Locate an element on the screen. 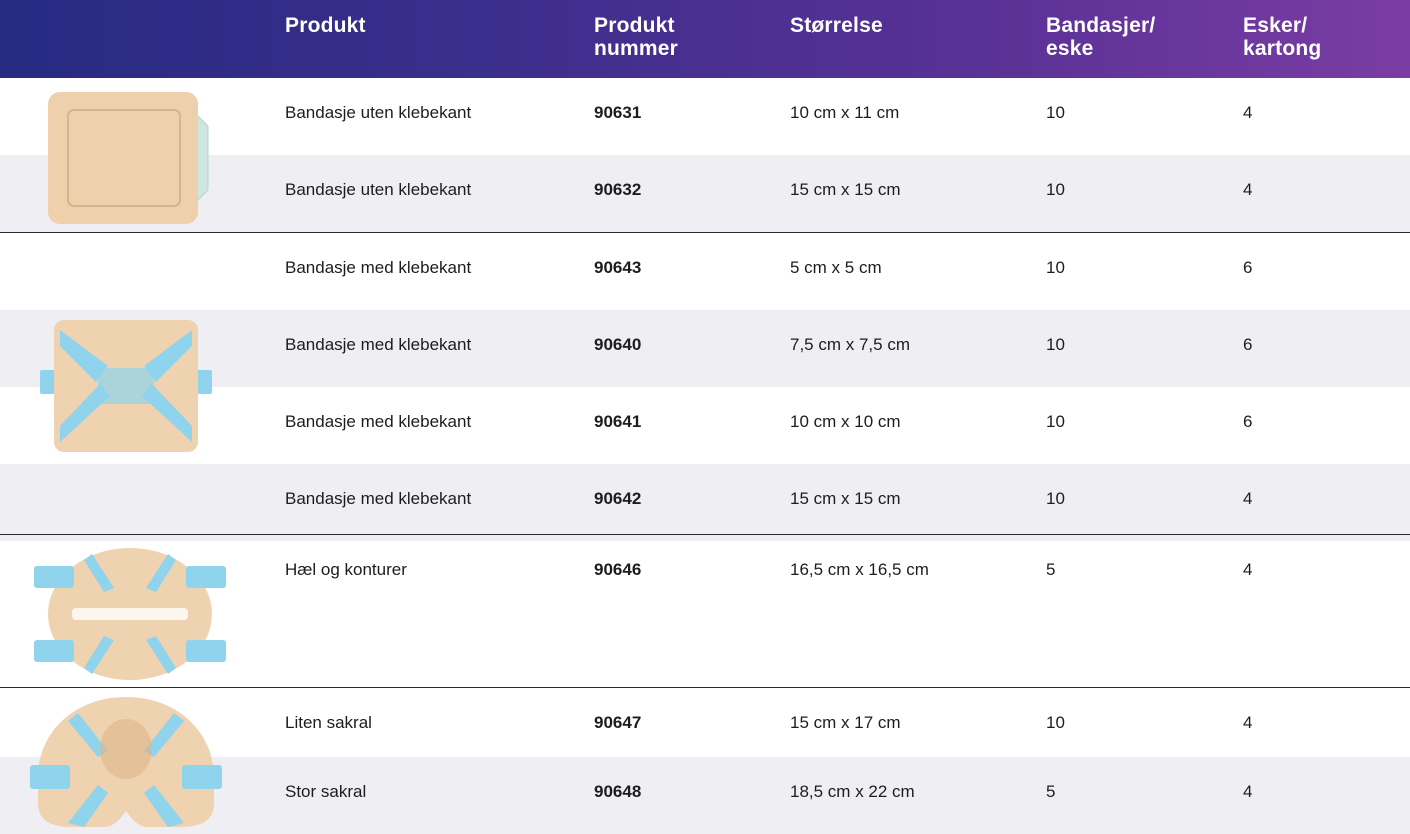 This screenshot has height=834, width=1410. cell-storrelse: 10 cm x 11 cm is located at coordinates (845, 112).